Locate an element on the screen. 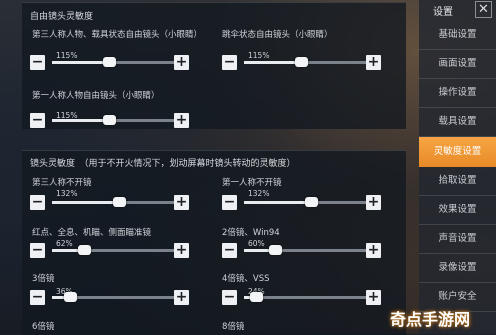  sidebar-item-vehicle: 载具设置 is located at coordinates (457, 122).